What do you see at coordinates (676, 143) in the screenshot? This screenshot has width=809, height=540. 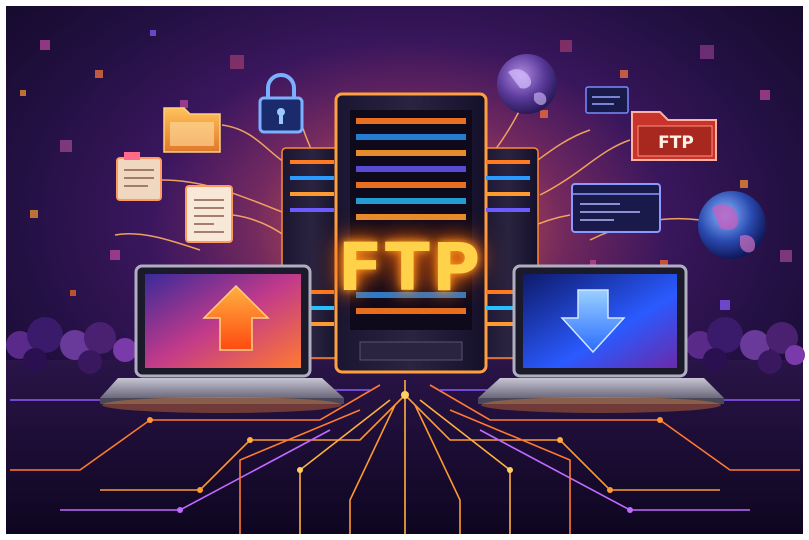 I see `ftp-folder-label: FTP` at bounding box center [676, 143].